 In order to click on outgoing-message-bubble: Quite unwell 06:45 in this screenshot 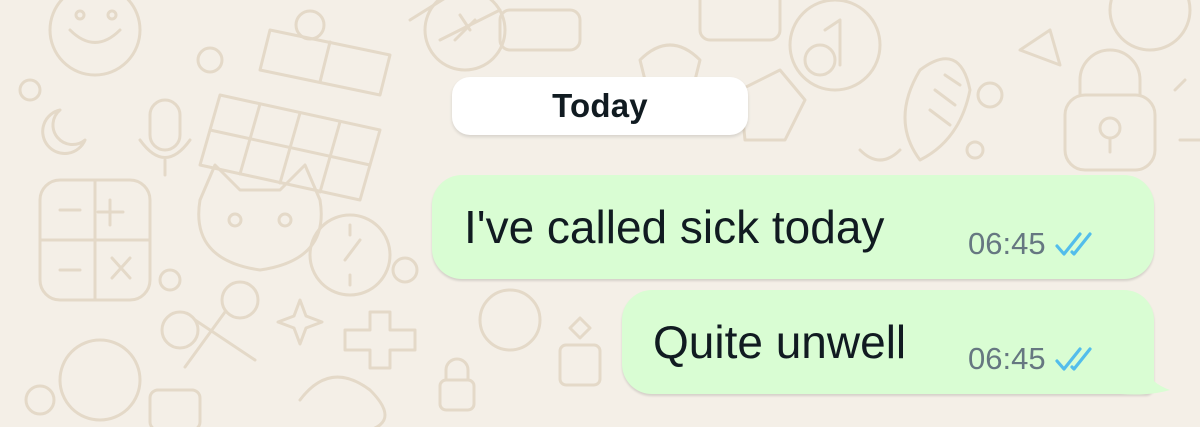, I will do `click(888, 342)`.